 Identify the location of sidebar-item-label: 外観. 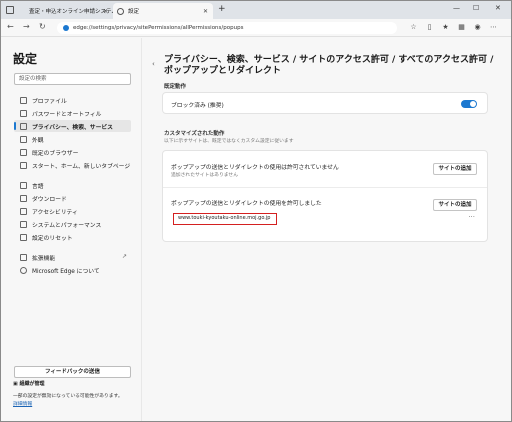
(38, 140).